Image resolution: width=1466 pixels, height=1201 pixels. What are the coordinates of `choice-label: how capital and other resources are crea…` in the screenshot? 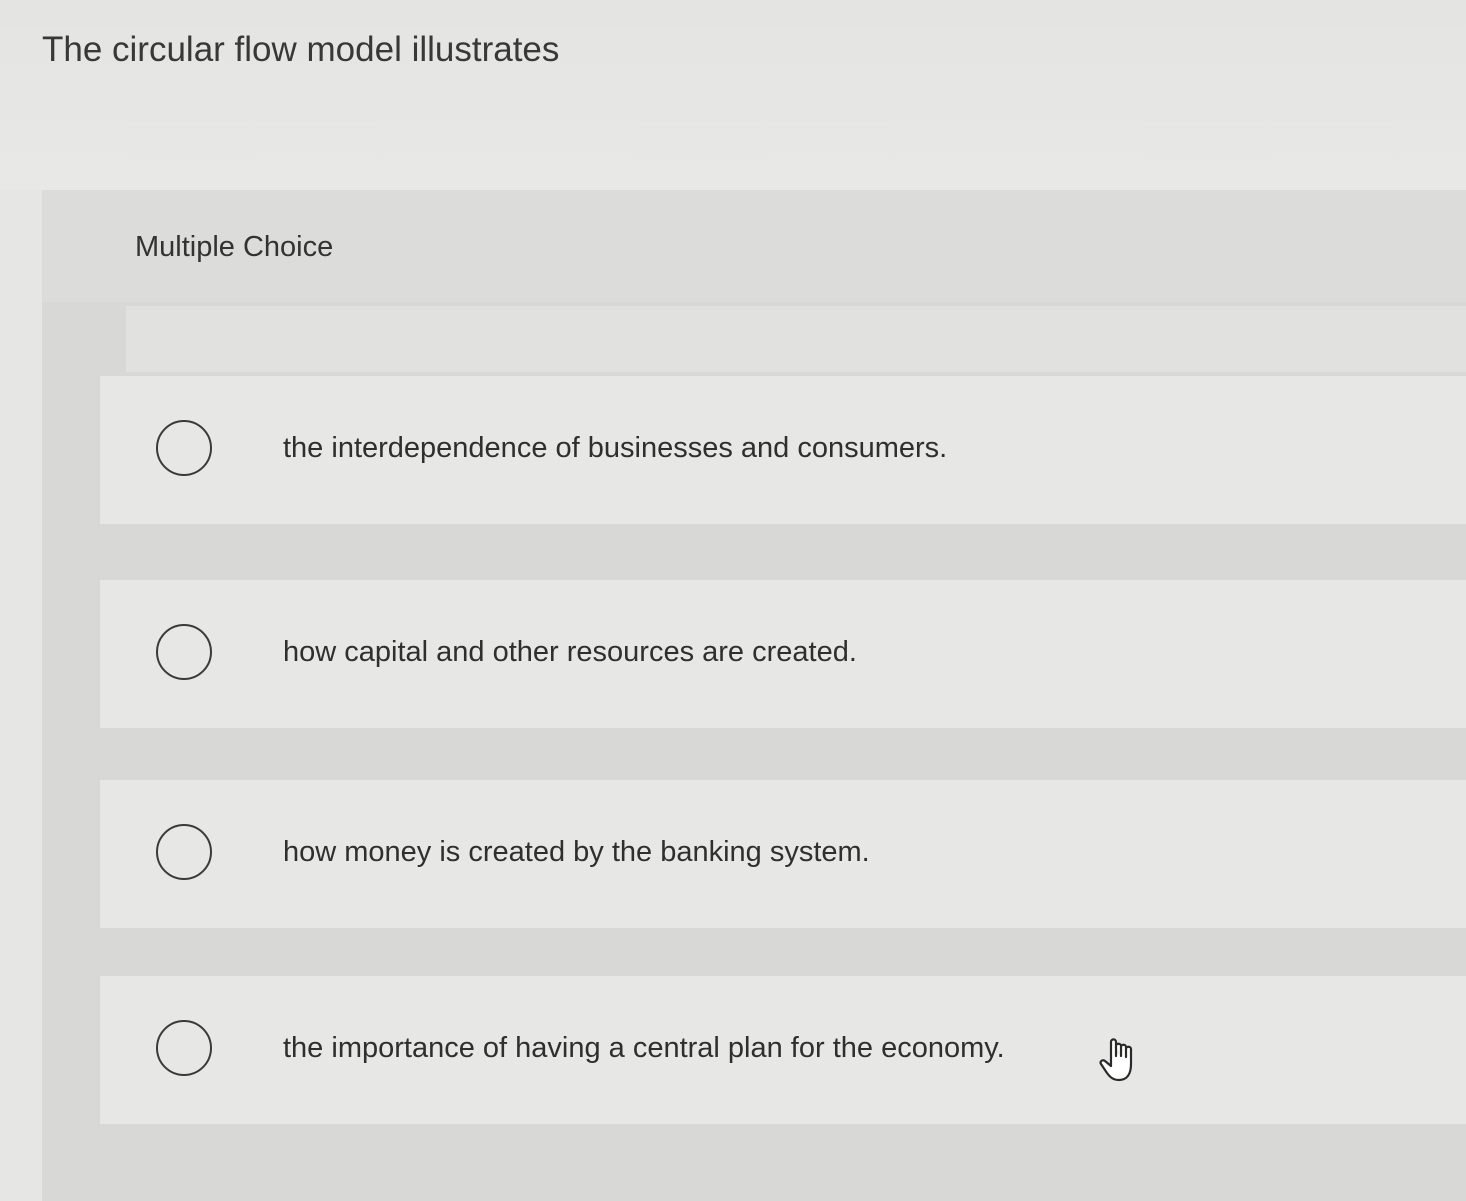 It's located at (570, 652).